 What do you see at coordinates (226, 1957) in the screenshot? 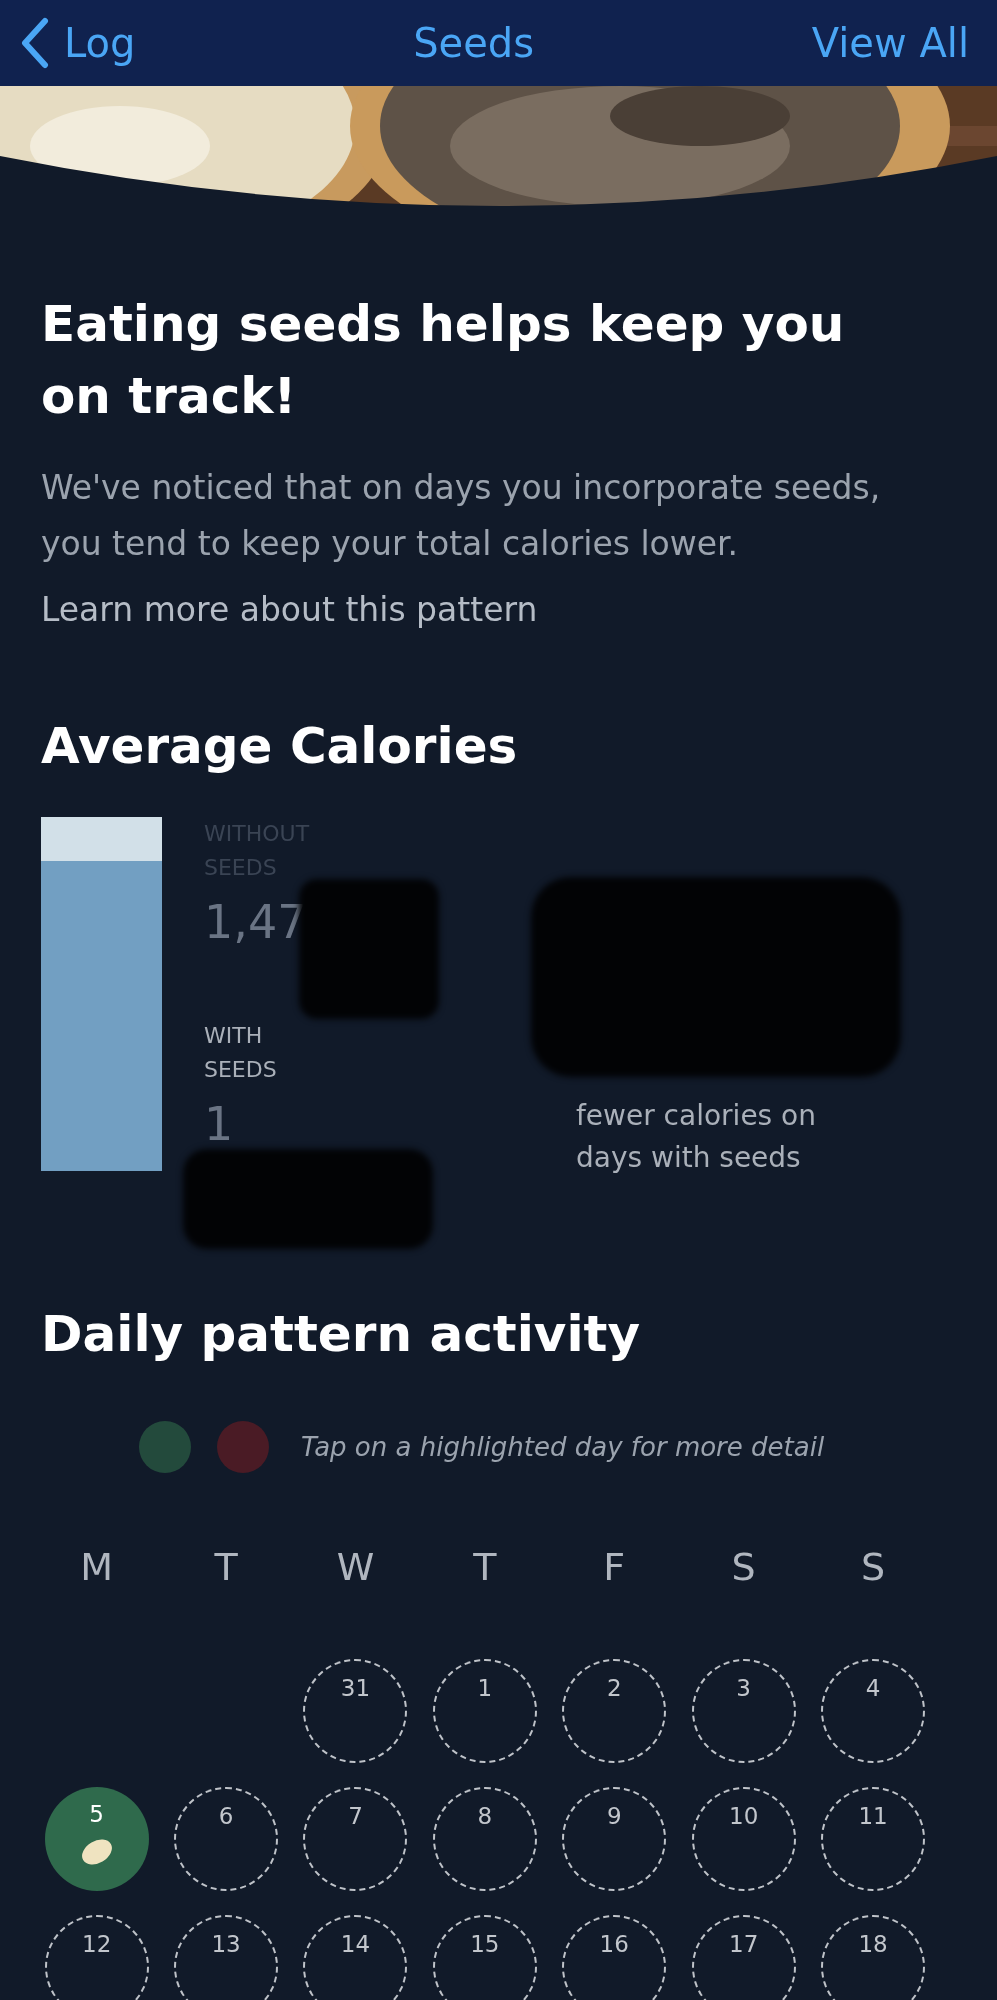
I see `calendar-day: 13` at bounding box center [226, 1957].